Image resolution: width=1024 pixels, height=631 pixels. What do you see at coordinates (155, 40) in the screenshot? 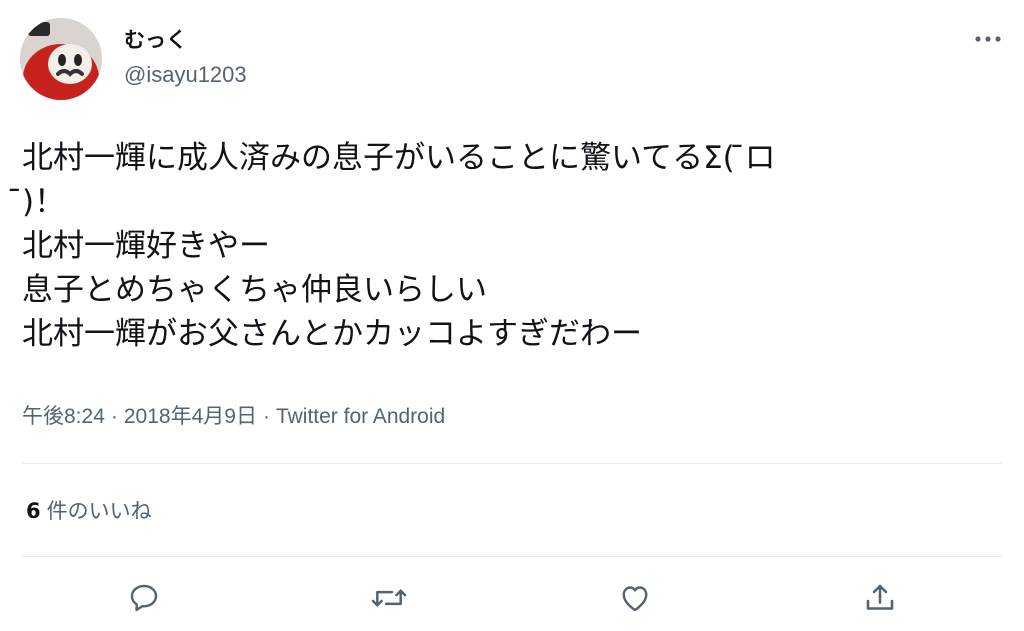
I see `display-name: むっく` at bounding box center [155, 40].